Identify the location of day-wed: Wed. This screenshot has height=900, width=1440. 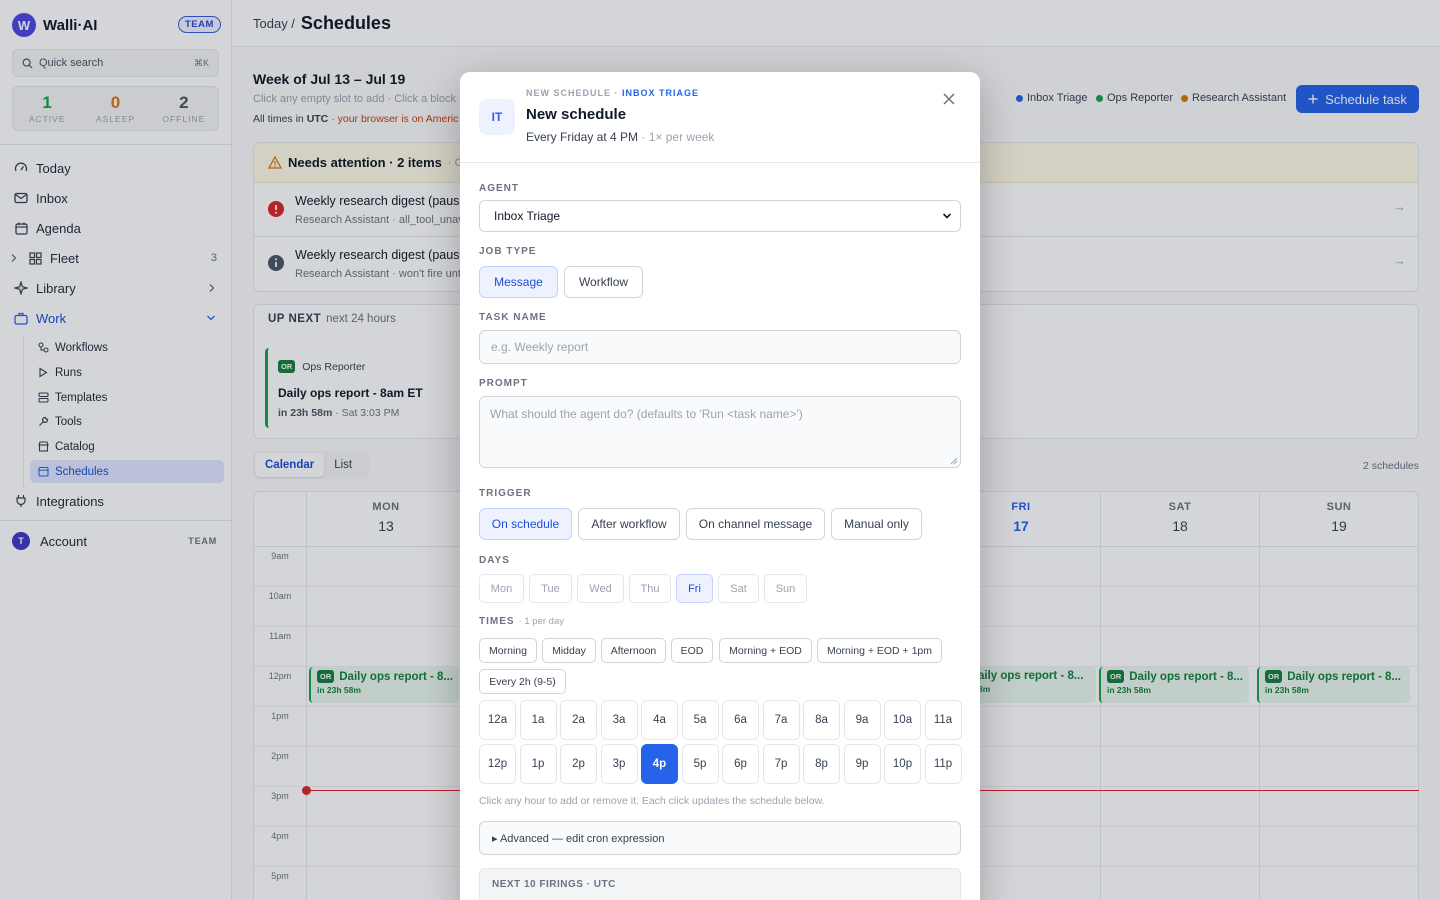
(600, 588).